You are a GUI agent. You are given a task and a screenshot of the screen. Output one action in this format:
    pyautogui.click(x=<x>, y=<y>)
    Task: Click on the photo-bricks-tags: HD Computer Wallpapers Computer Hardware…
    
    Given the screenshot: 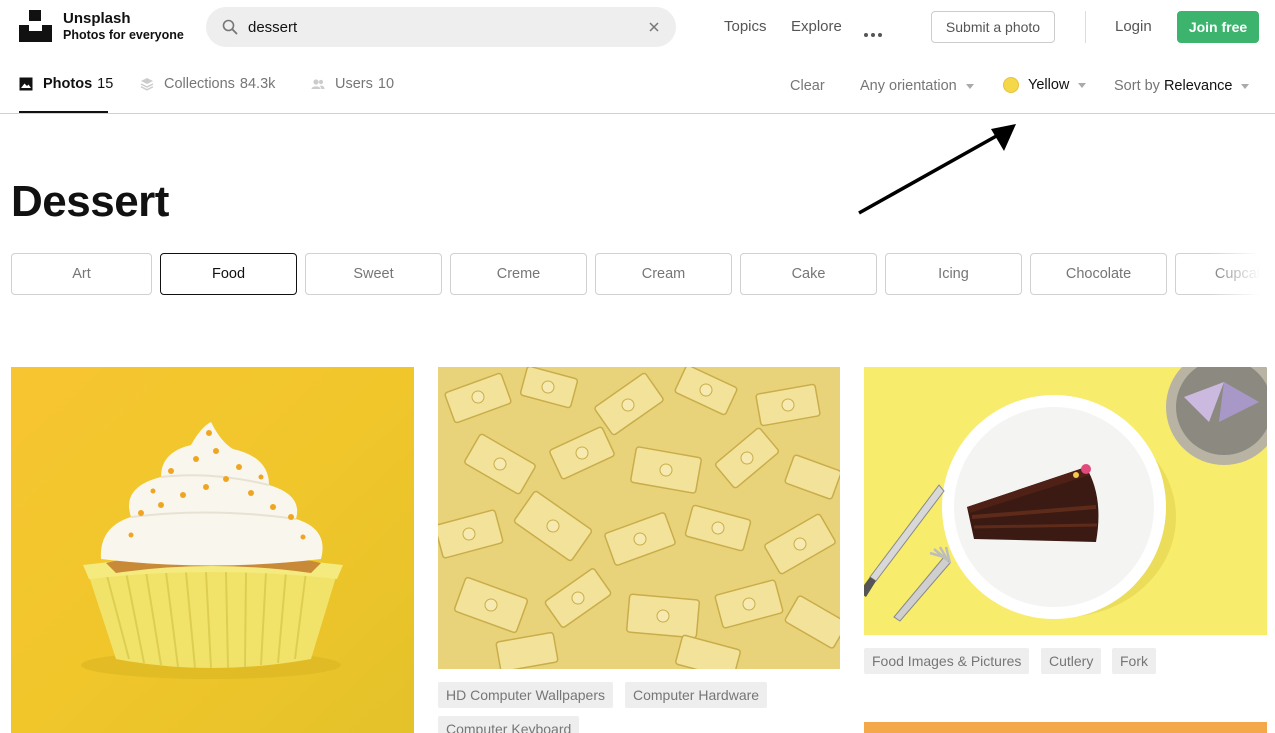 What is the action you would take?
    pyautogui.click(x=639, y=707)
    